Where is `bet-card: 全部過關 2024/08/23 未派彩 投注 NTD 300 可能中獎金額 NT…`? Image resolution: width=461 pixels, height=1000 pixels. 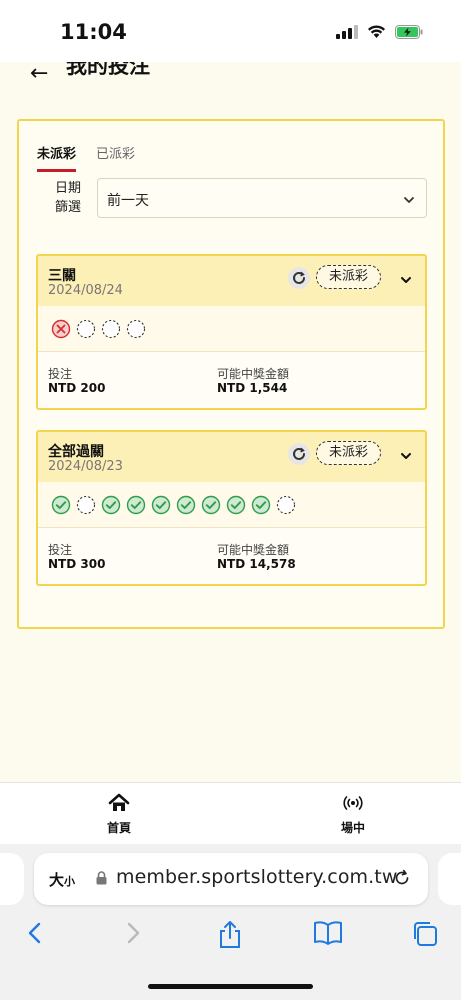
bet-card: 全部過關 2024/08/23 未派彩 投注 NTD 300 可能中獎金額 NT… is located at coordinates (231, 508).